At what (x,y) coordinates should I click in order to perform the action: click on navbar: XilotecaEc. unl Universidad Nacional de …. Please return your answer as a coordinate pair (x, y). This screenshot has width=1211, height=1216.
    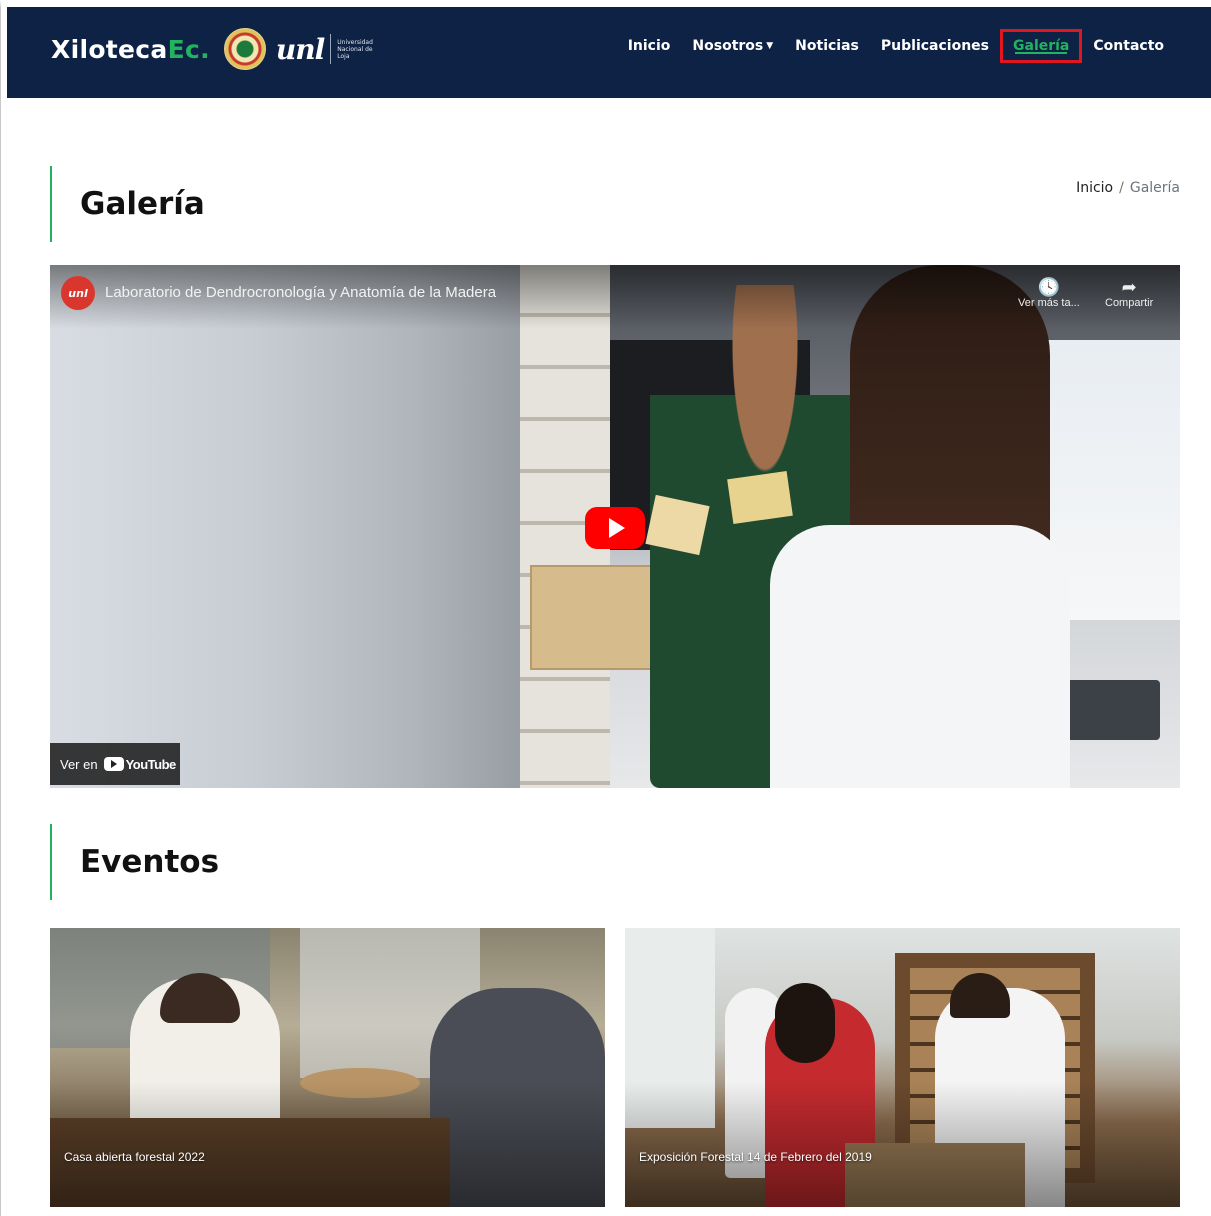
    Looking at the image, I should click on (609, 52).